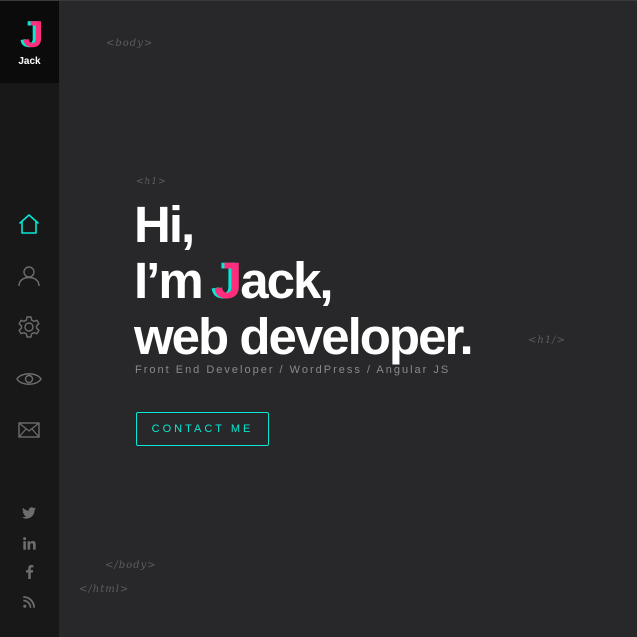 This screenshot has height=637, width=637. I want to click on linkedin-icon, so click(29, 543).